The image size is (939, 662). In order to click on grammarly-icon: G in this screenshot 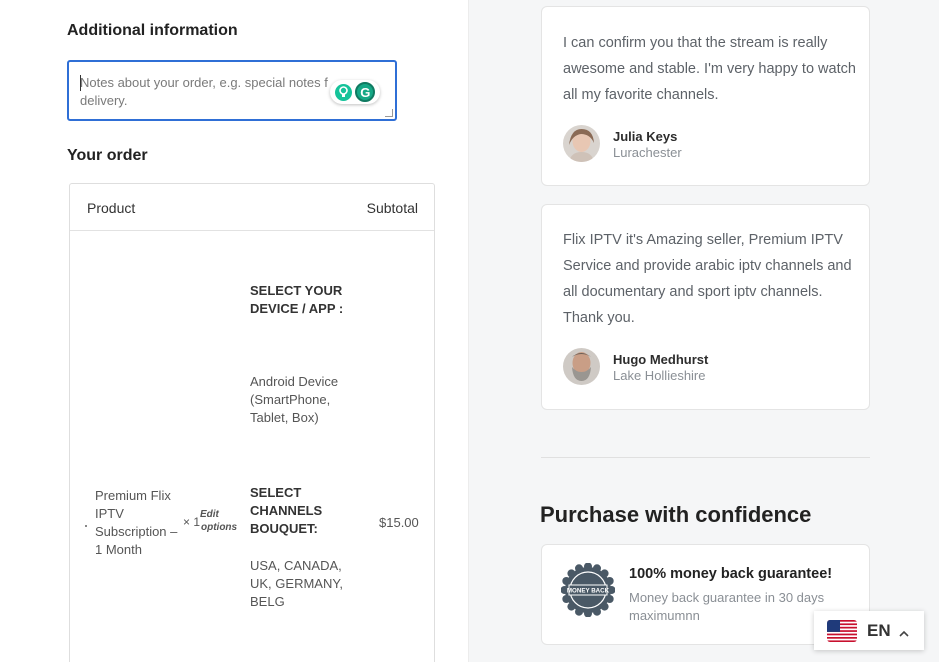, I will do `click(365, 92)`.